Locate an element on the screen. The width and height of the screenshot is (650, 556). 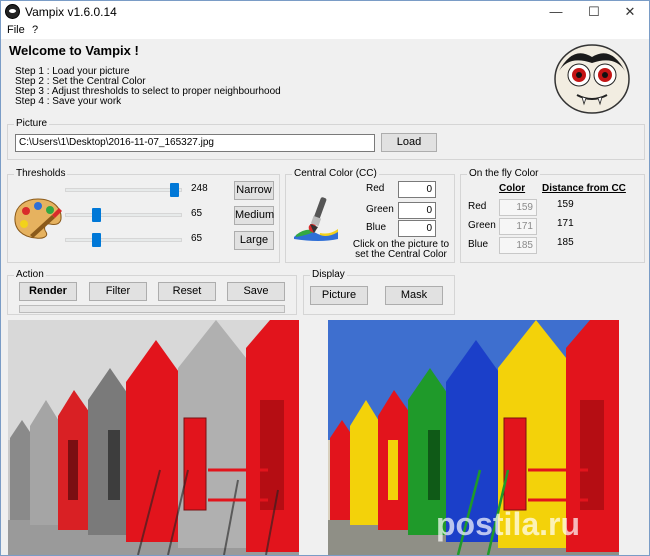
thresholds-group-label: Thresholds is located at coordinates (41, 173).